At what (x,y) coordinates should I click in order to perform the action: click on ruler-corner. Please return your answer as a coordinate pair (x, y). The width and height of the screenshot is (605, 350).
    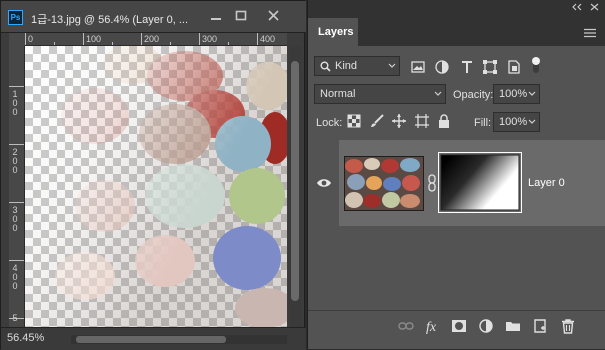
    Looking at the image, I should click on (17, 39).